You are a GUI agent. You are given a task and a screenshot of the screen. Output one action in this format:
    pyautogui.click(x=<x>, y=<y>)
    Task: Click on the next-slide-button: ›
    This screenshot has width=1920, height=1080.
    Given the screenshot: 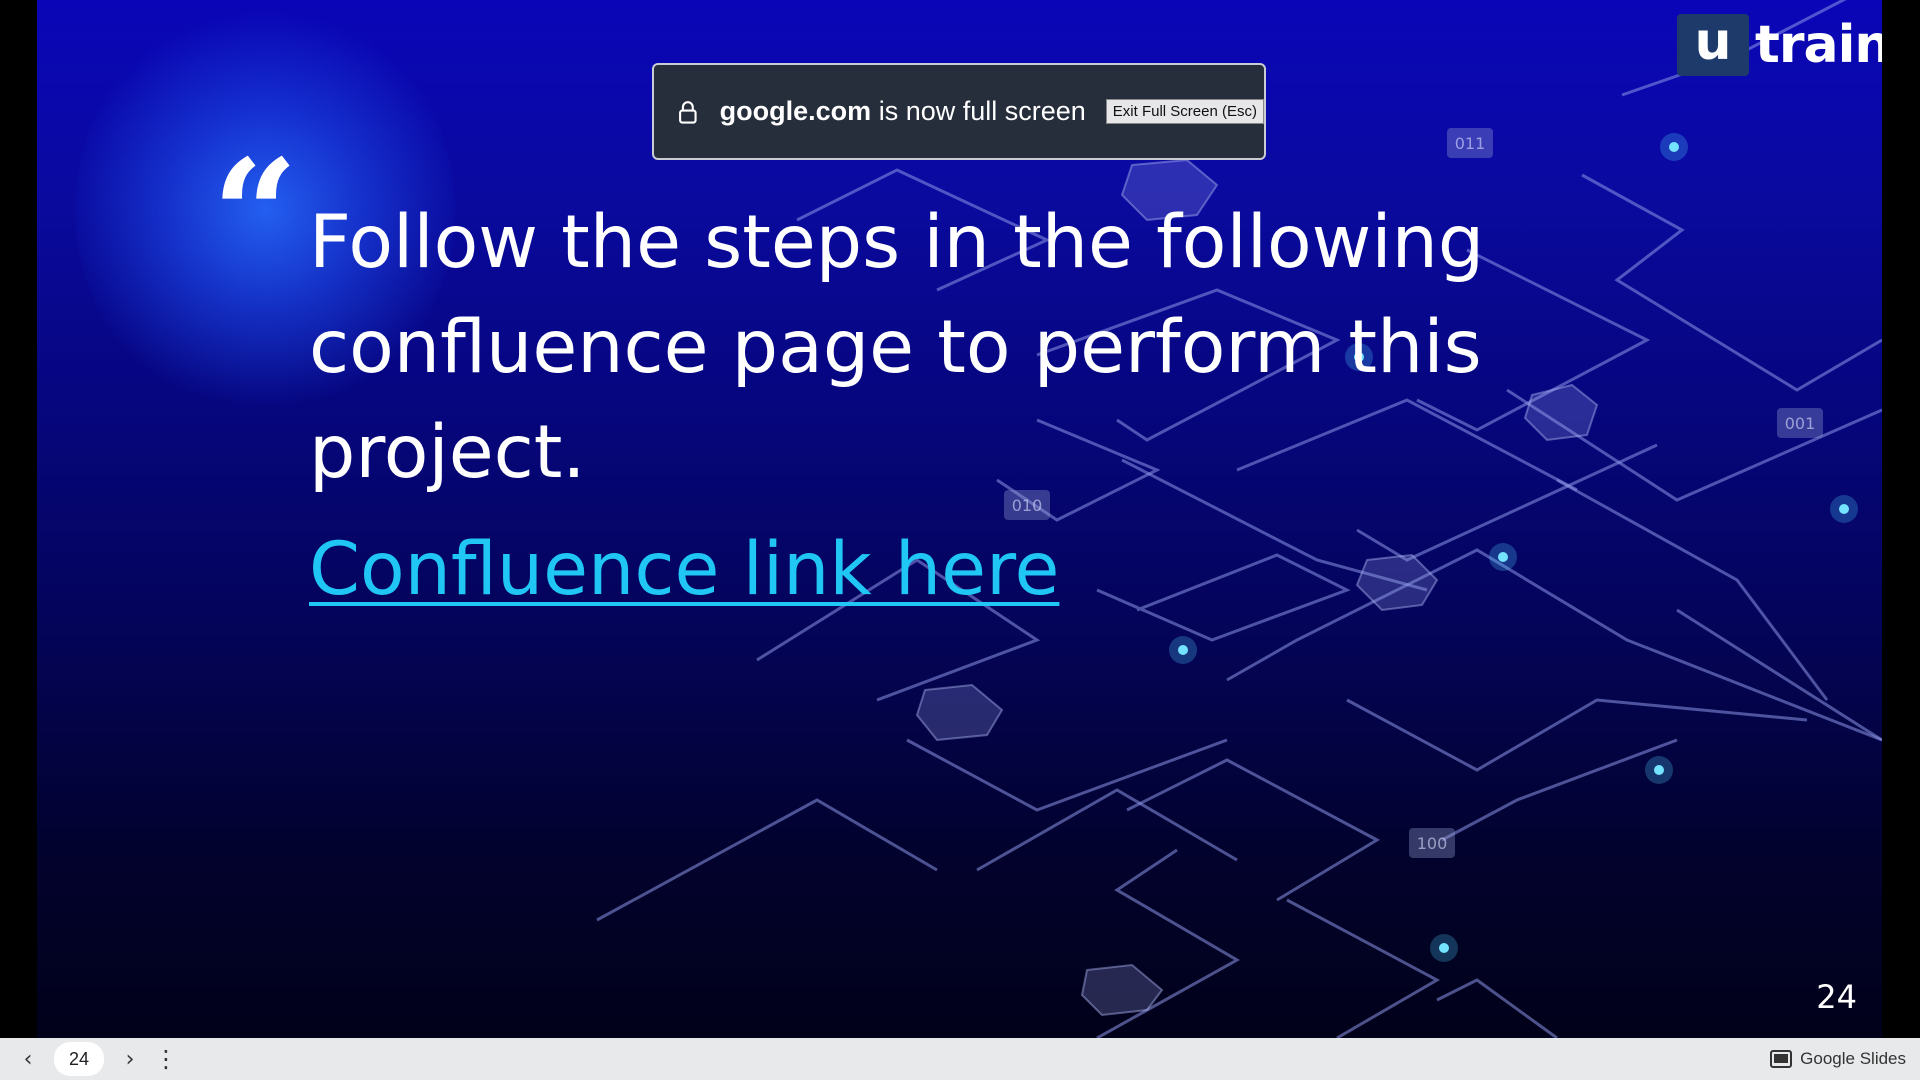 What is the action you would take?
    pyautogui.click(x=130, y=1059)
    